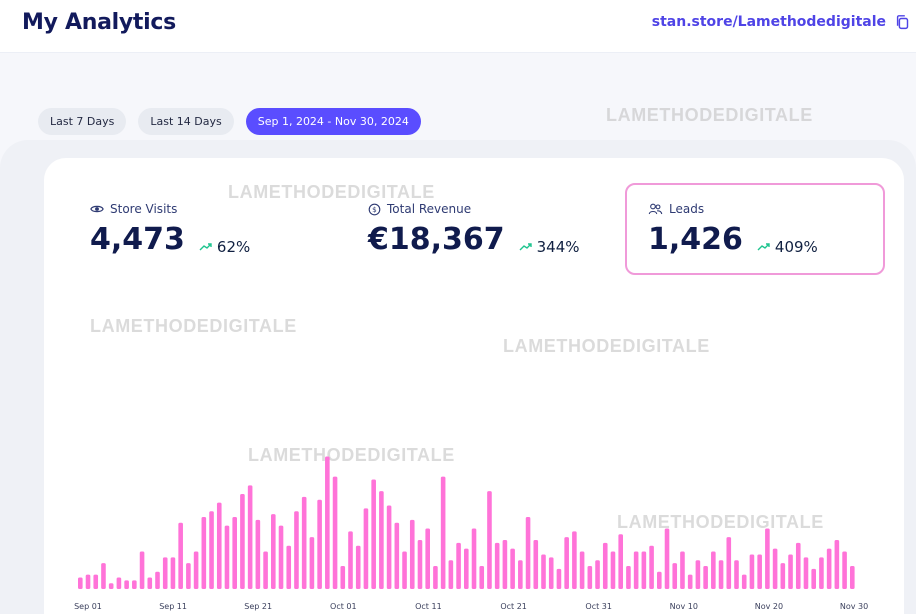  Describe the element at coordinates (428, 606) in the screenshot. I see `x-tick-label: Oct 11` at that location.